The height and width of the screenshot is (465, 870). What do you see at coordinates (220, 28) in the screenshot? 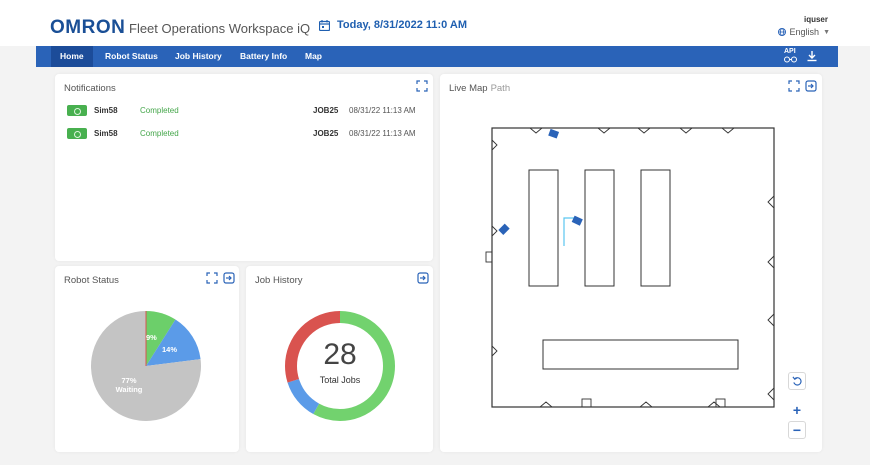
I see `app-title: Fleet Operations Workspace iQ` at bounding box center [220, 28].